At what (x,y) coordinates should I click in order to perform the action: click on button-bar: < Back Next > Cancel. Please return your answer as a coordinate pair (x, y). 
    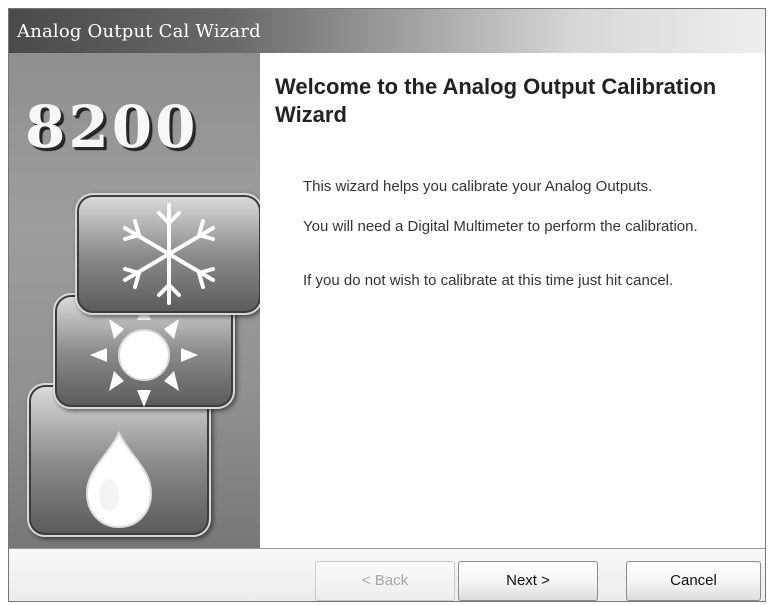
    Looking at the image, I should click on (387, 574).